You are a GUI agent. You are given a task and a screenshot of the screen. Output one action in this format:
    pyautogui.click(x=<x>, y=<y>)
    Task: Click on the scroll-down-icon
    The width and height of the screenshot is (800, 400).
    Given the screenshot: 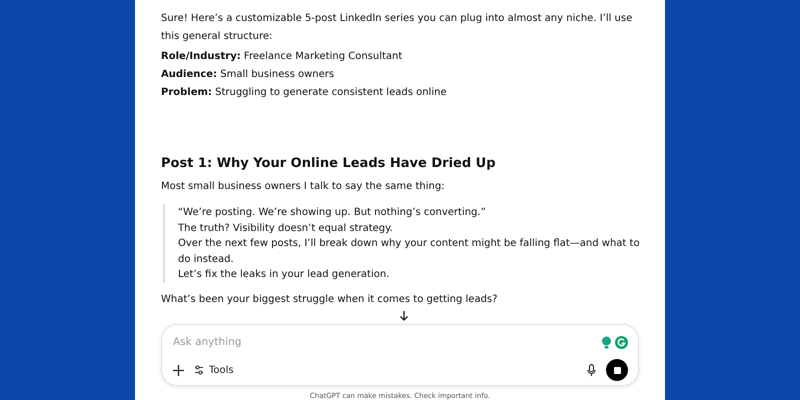 What is the action you would take?
    pyautogui.click(x=404, y=315)
    